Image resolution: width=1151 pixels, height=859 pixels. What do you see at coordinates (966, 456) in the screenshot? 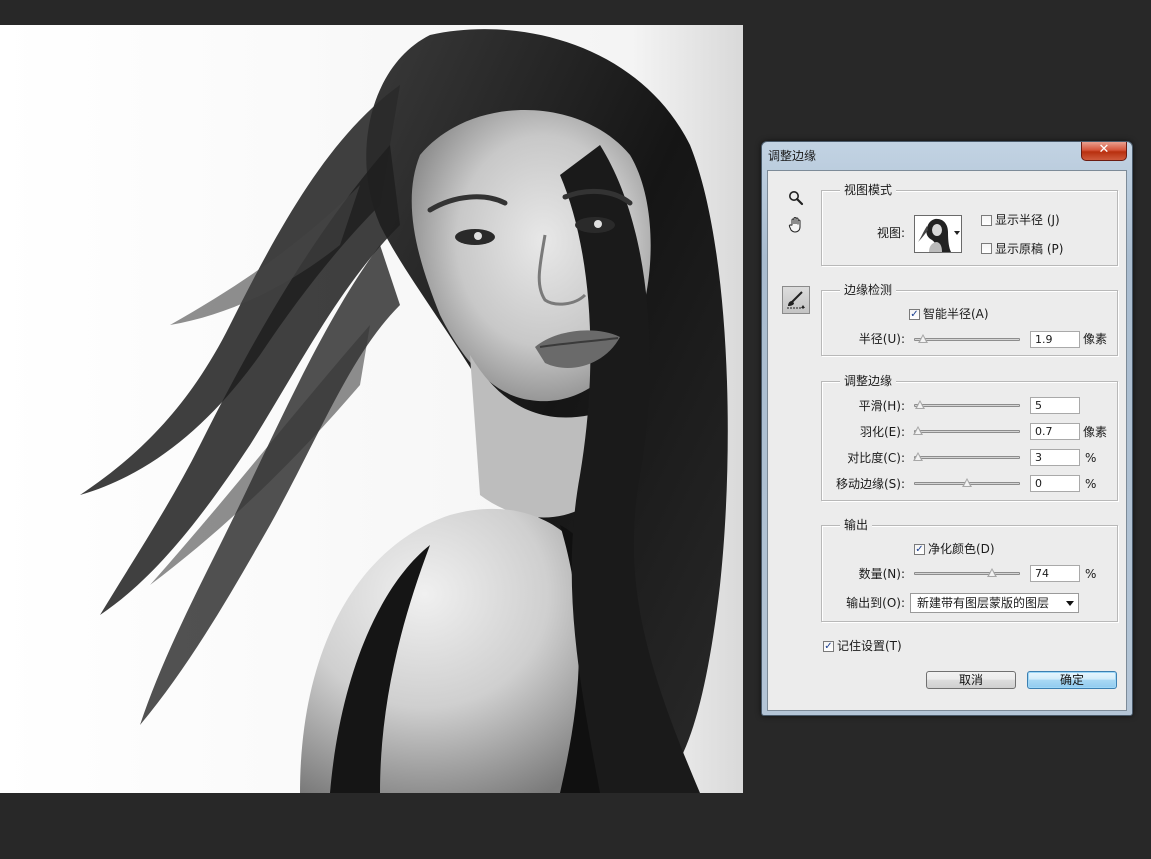
I see `contrast-slider` at bounding box center [966, 456].